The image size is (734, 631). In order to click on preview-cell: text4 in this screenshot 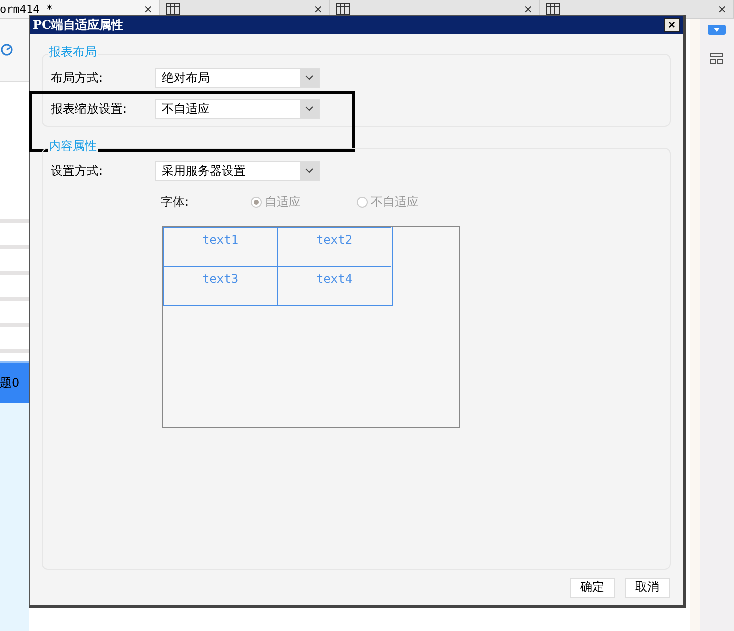, I will do `click(334, 285)`.